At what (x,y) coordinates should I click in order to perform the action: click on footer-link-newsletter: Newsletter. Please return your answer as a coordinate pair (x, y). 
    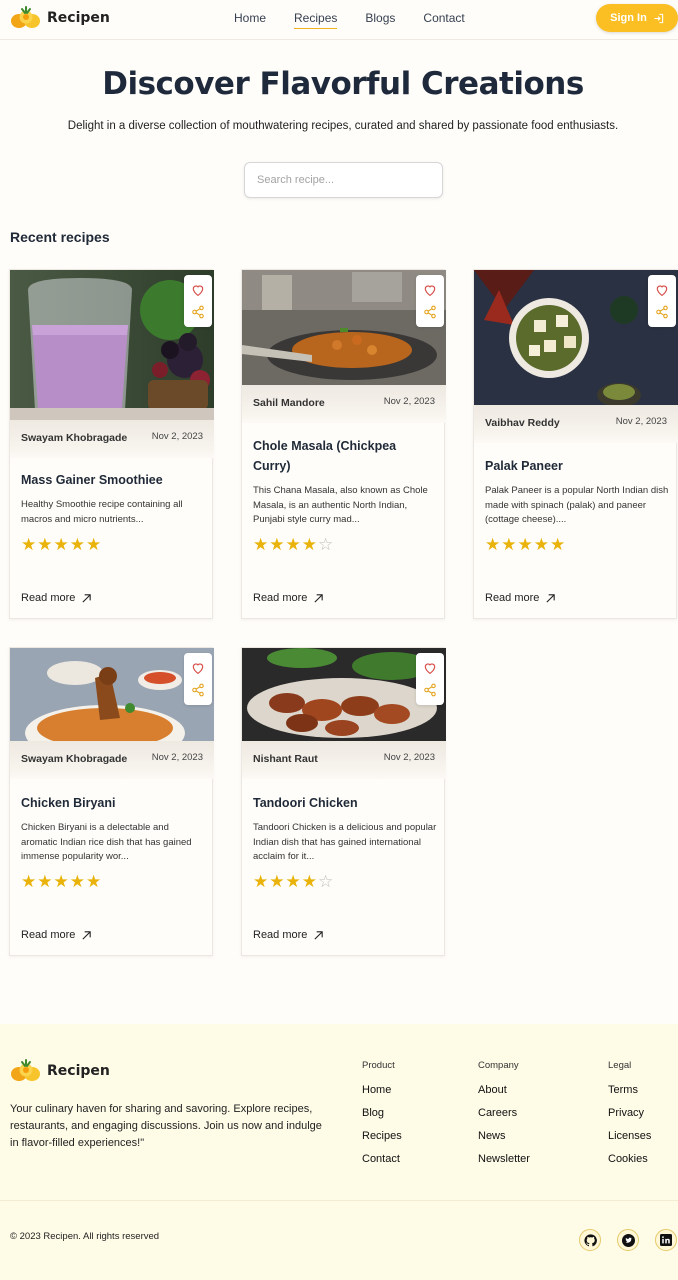
    Looking at the image, I should click on (504, 1164).